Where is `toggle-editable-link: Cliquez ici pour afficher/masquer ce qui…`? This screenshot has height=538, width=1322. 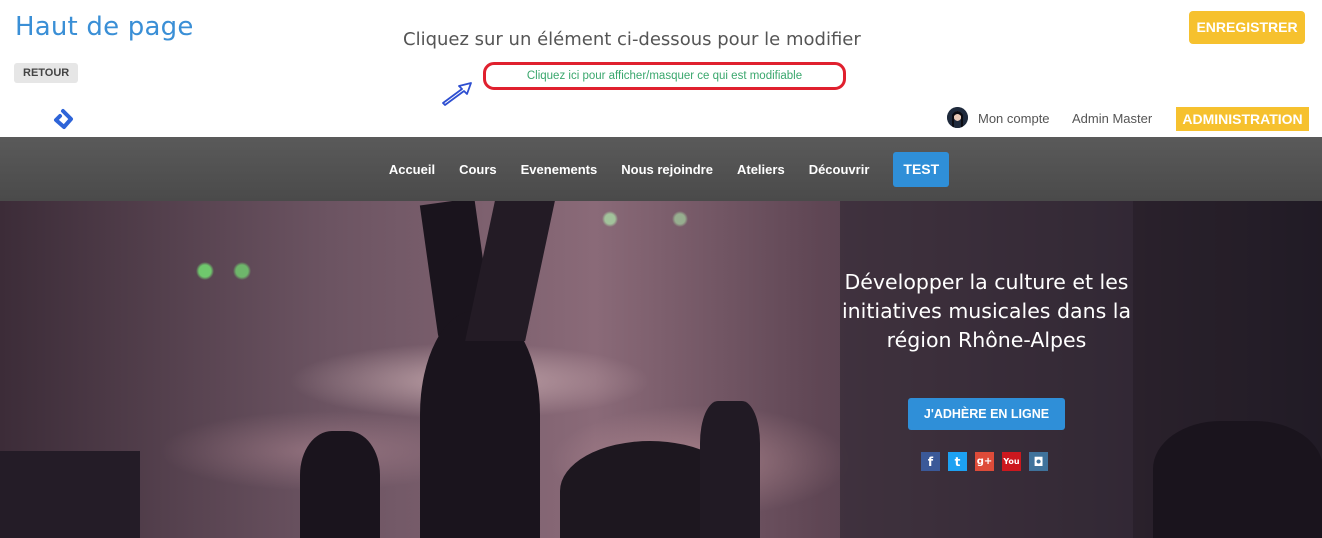 toggle-editable-link: Cliquez ici pour afficher/masquer ce qui… is located at coordinates (664, 76).